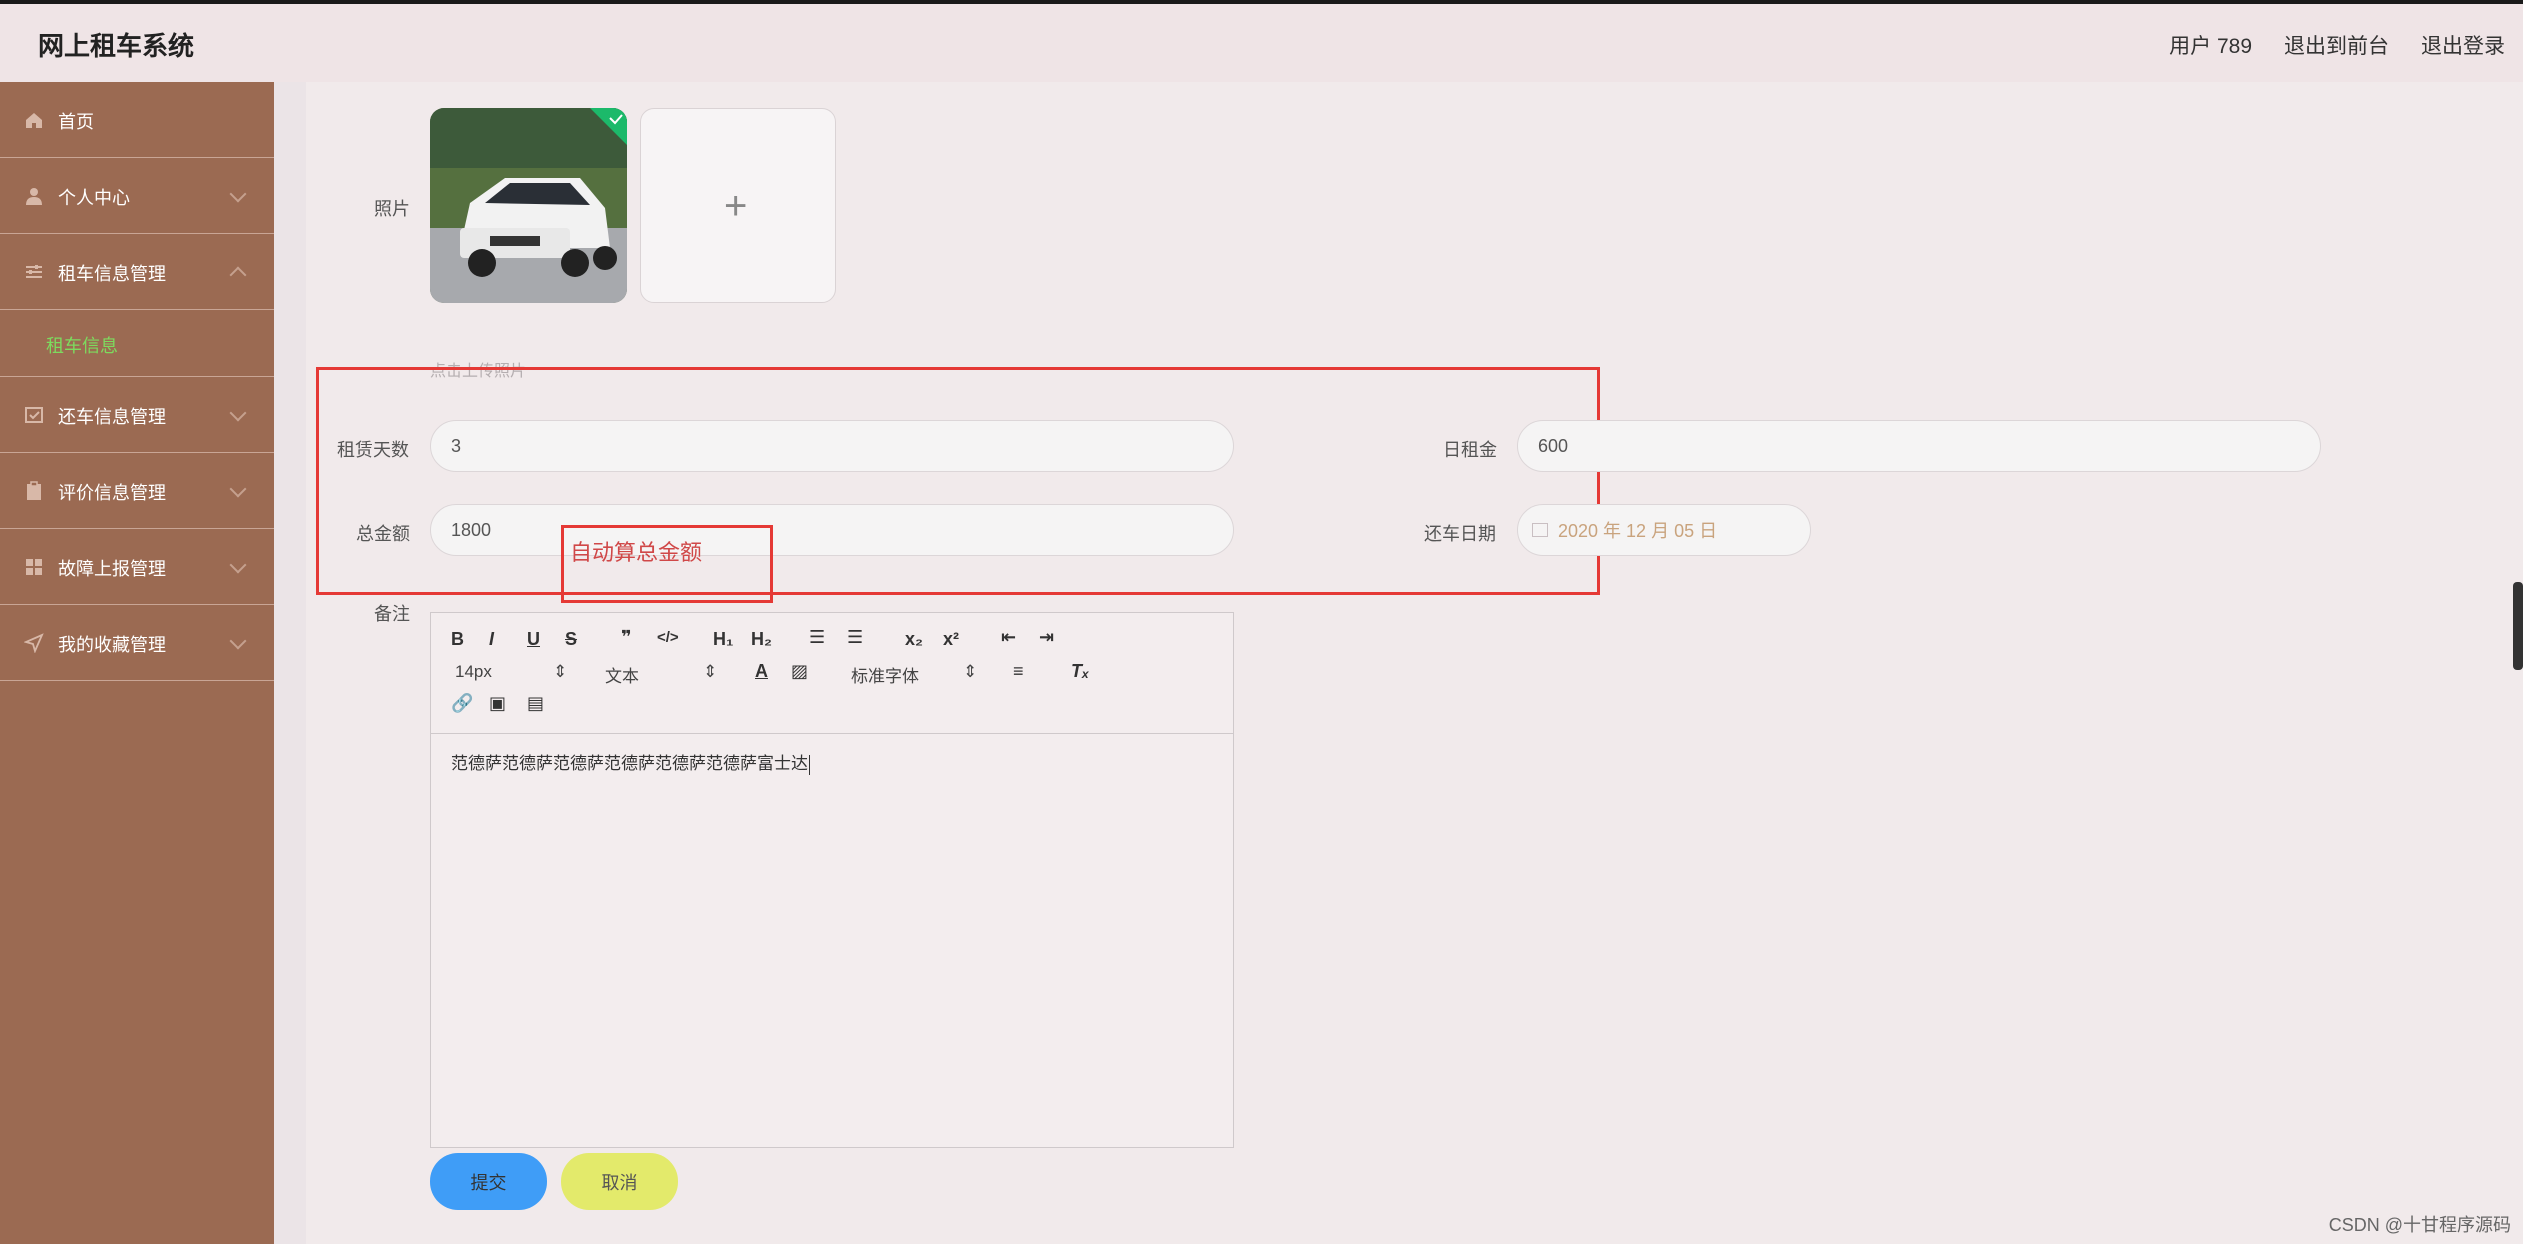  What do you see at coordinates (914, 639) in the screenshot?
I see `subscript-icon: x₂` at bounding box center [914, 639].